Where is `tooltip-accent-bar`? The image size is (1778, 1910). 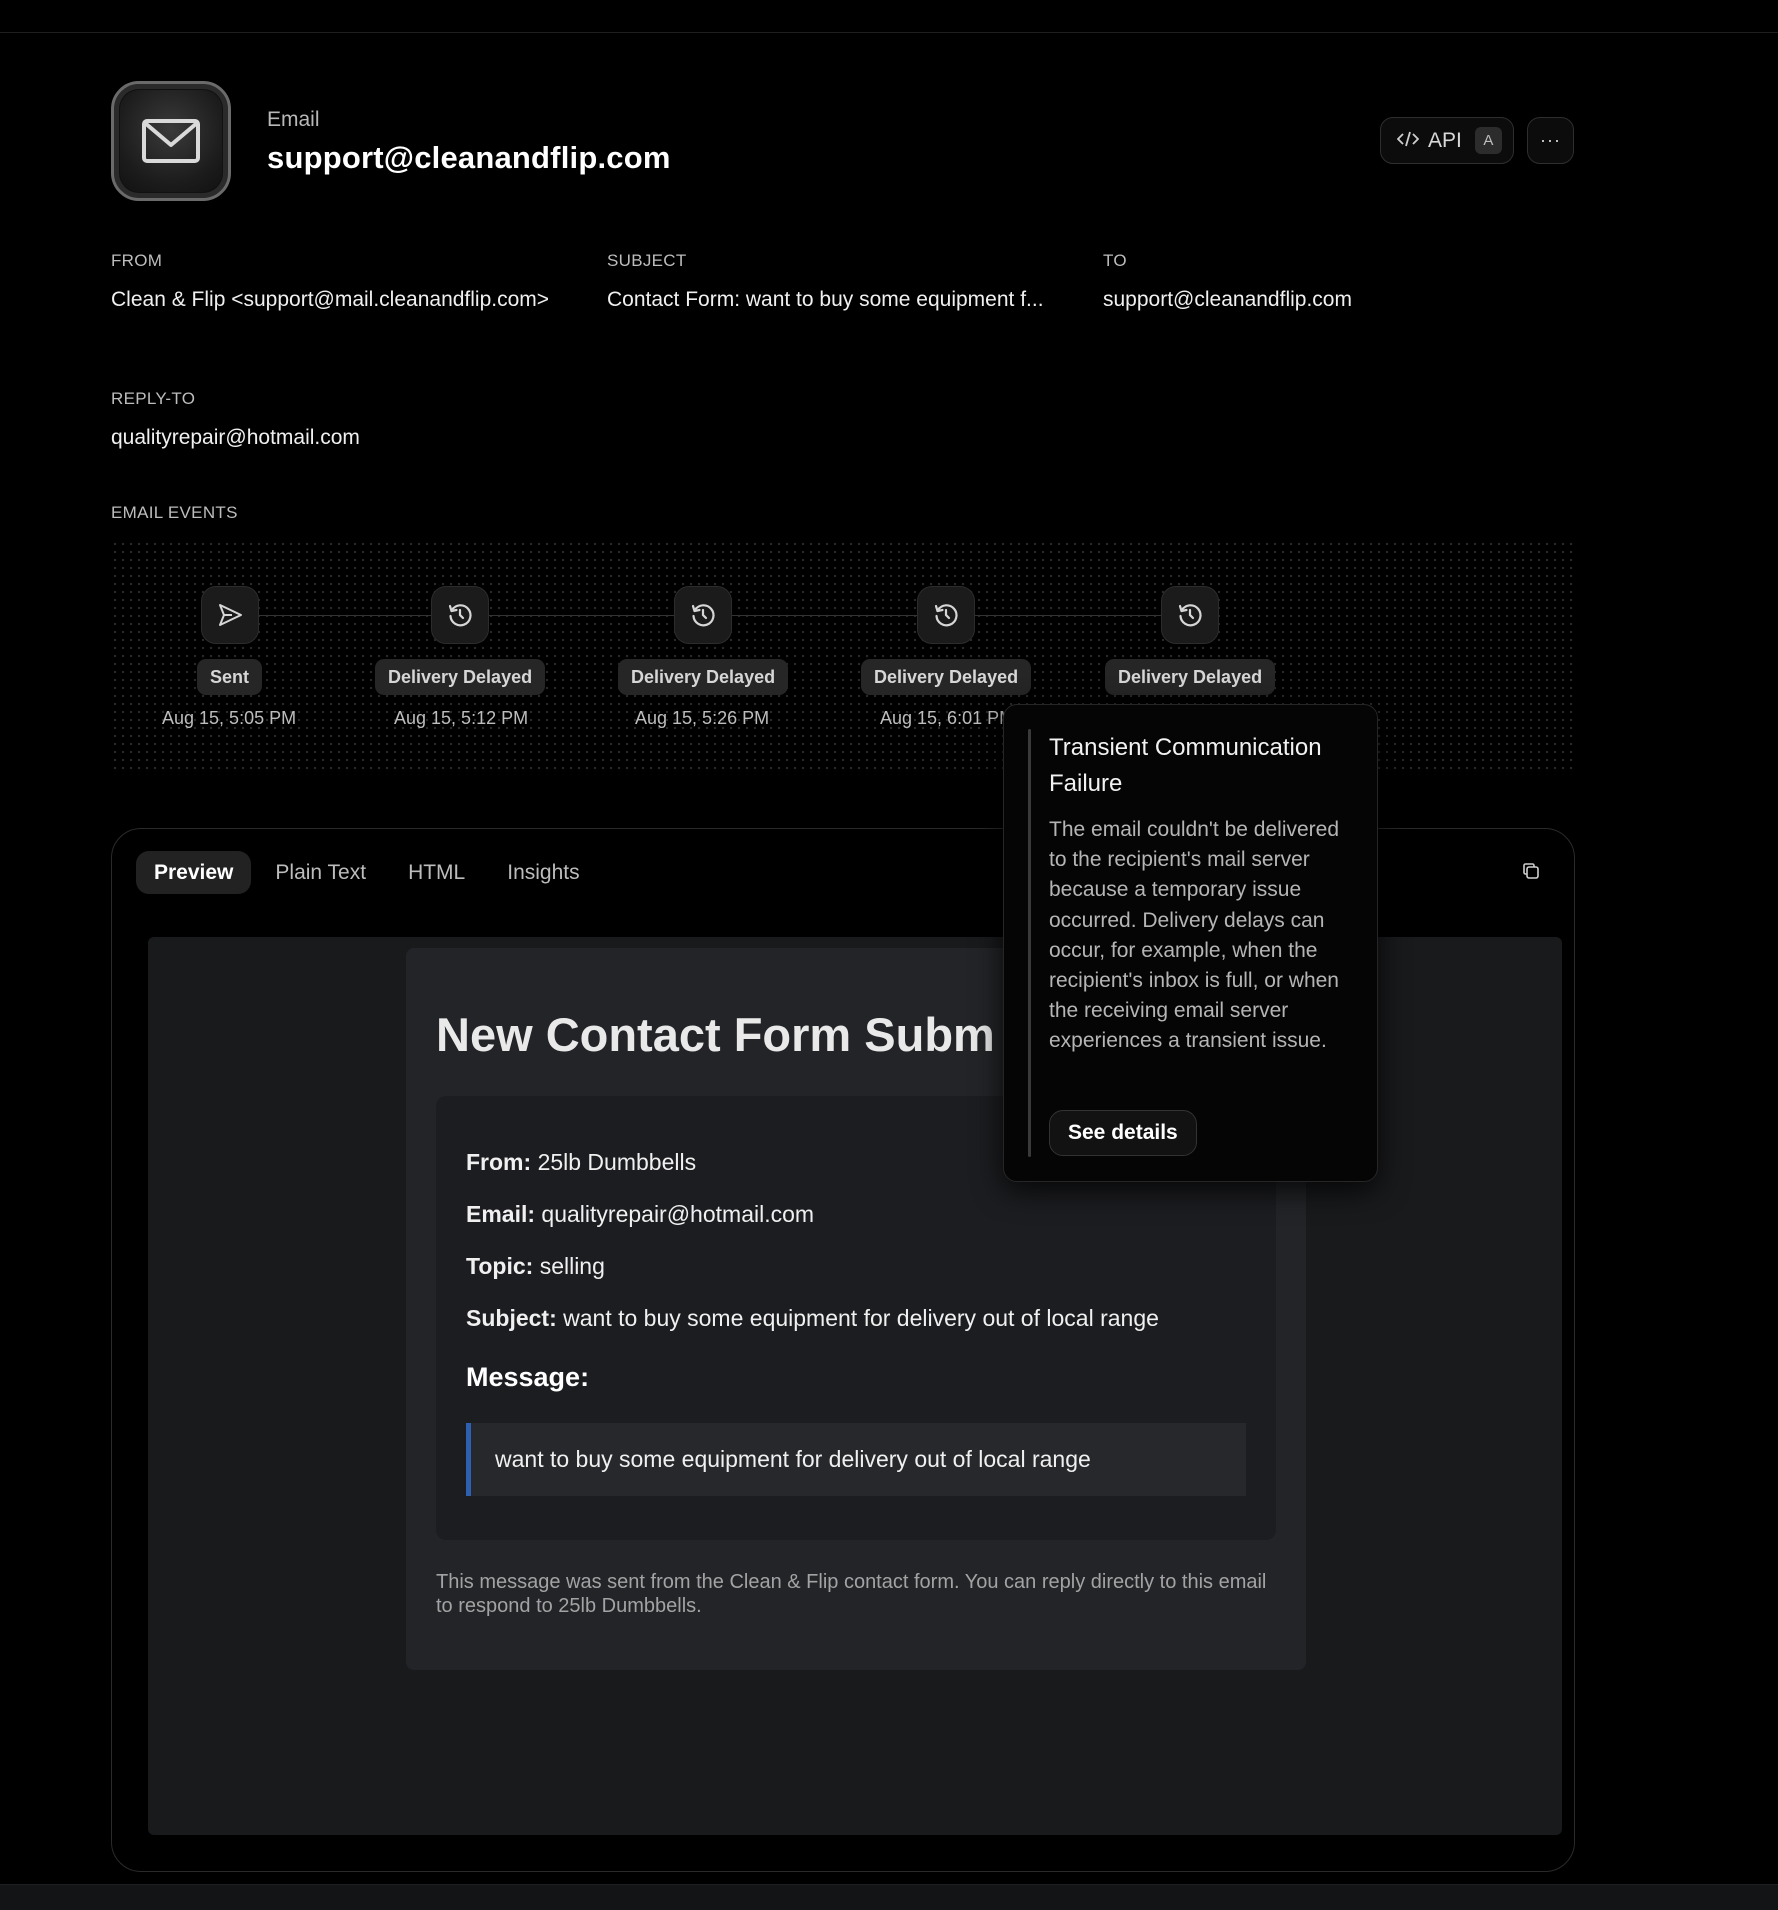
tooltip-accent-bar is located at coordinates (1029, 943).